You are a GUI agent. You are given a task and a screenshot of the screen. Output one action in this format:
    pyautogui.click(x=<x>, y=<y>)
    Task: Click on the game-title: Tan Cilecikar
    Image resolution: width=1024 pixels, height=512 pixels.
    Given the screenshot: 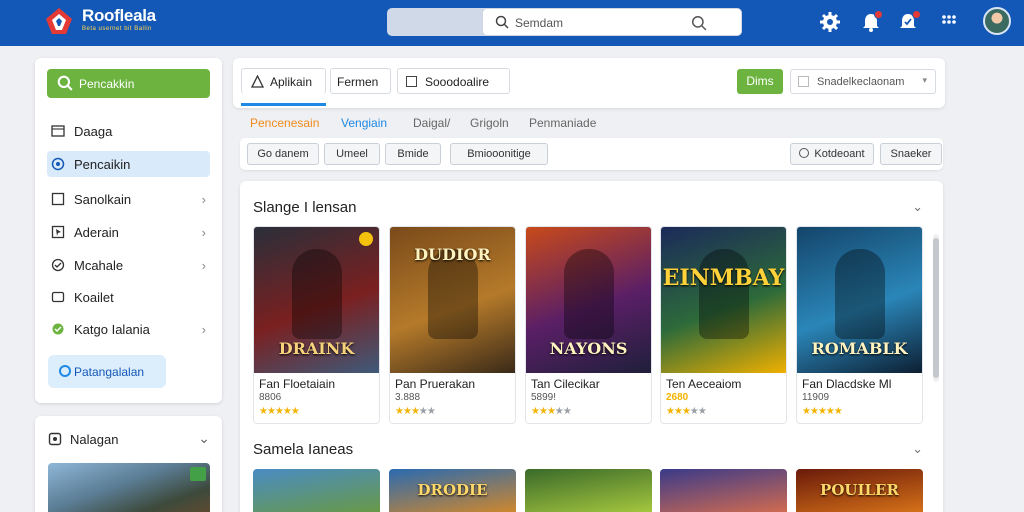 What is the action you would take?
    pyautogui.click(x=565, y=384)
    